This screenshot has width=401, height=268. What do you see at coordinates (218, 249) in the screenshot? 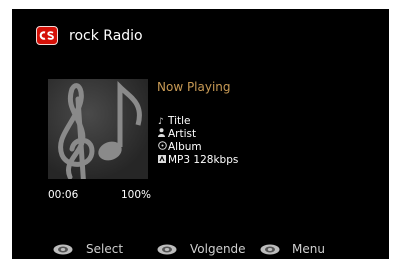
I see `next-label: Volgende` at bounding box center [218, 249].